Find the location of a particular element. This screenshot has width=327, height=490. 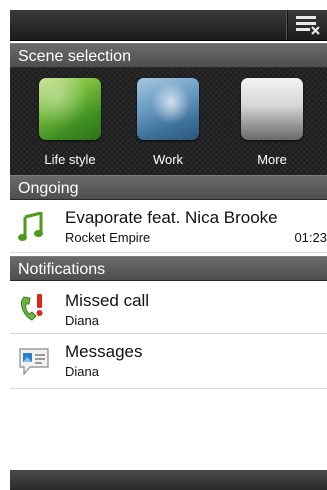

missed-call-icon is located at coordinates (32, 307).